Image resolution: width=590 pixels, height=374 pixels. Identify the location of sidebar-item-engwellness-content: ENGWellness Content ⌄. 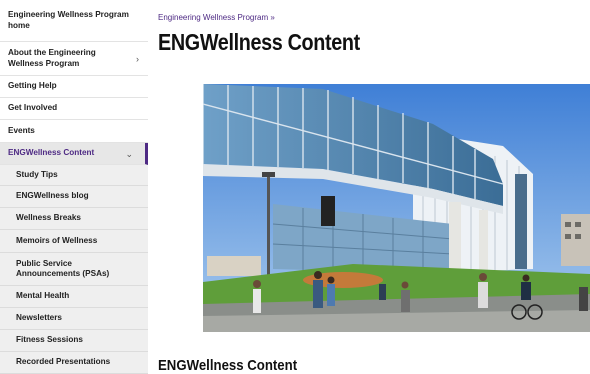
(74, 154).